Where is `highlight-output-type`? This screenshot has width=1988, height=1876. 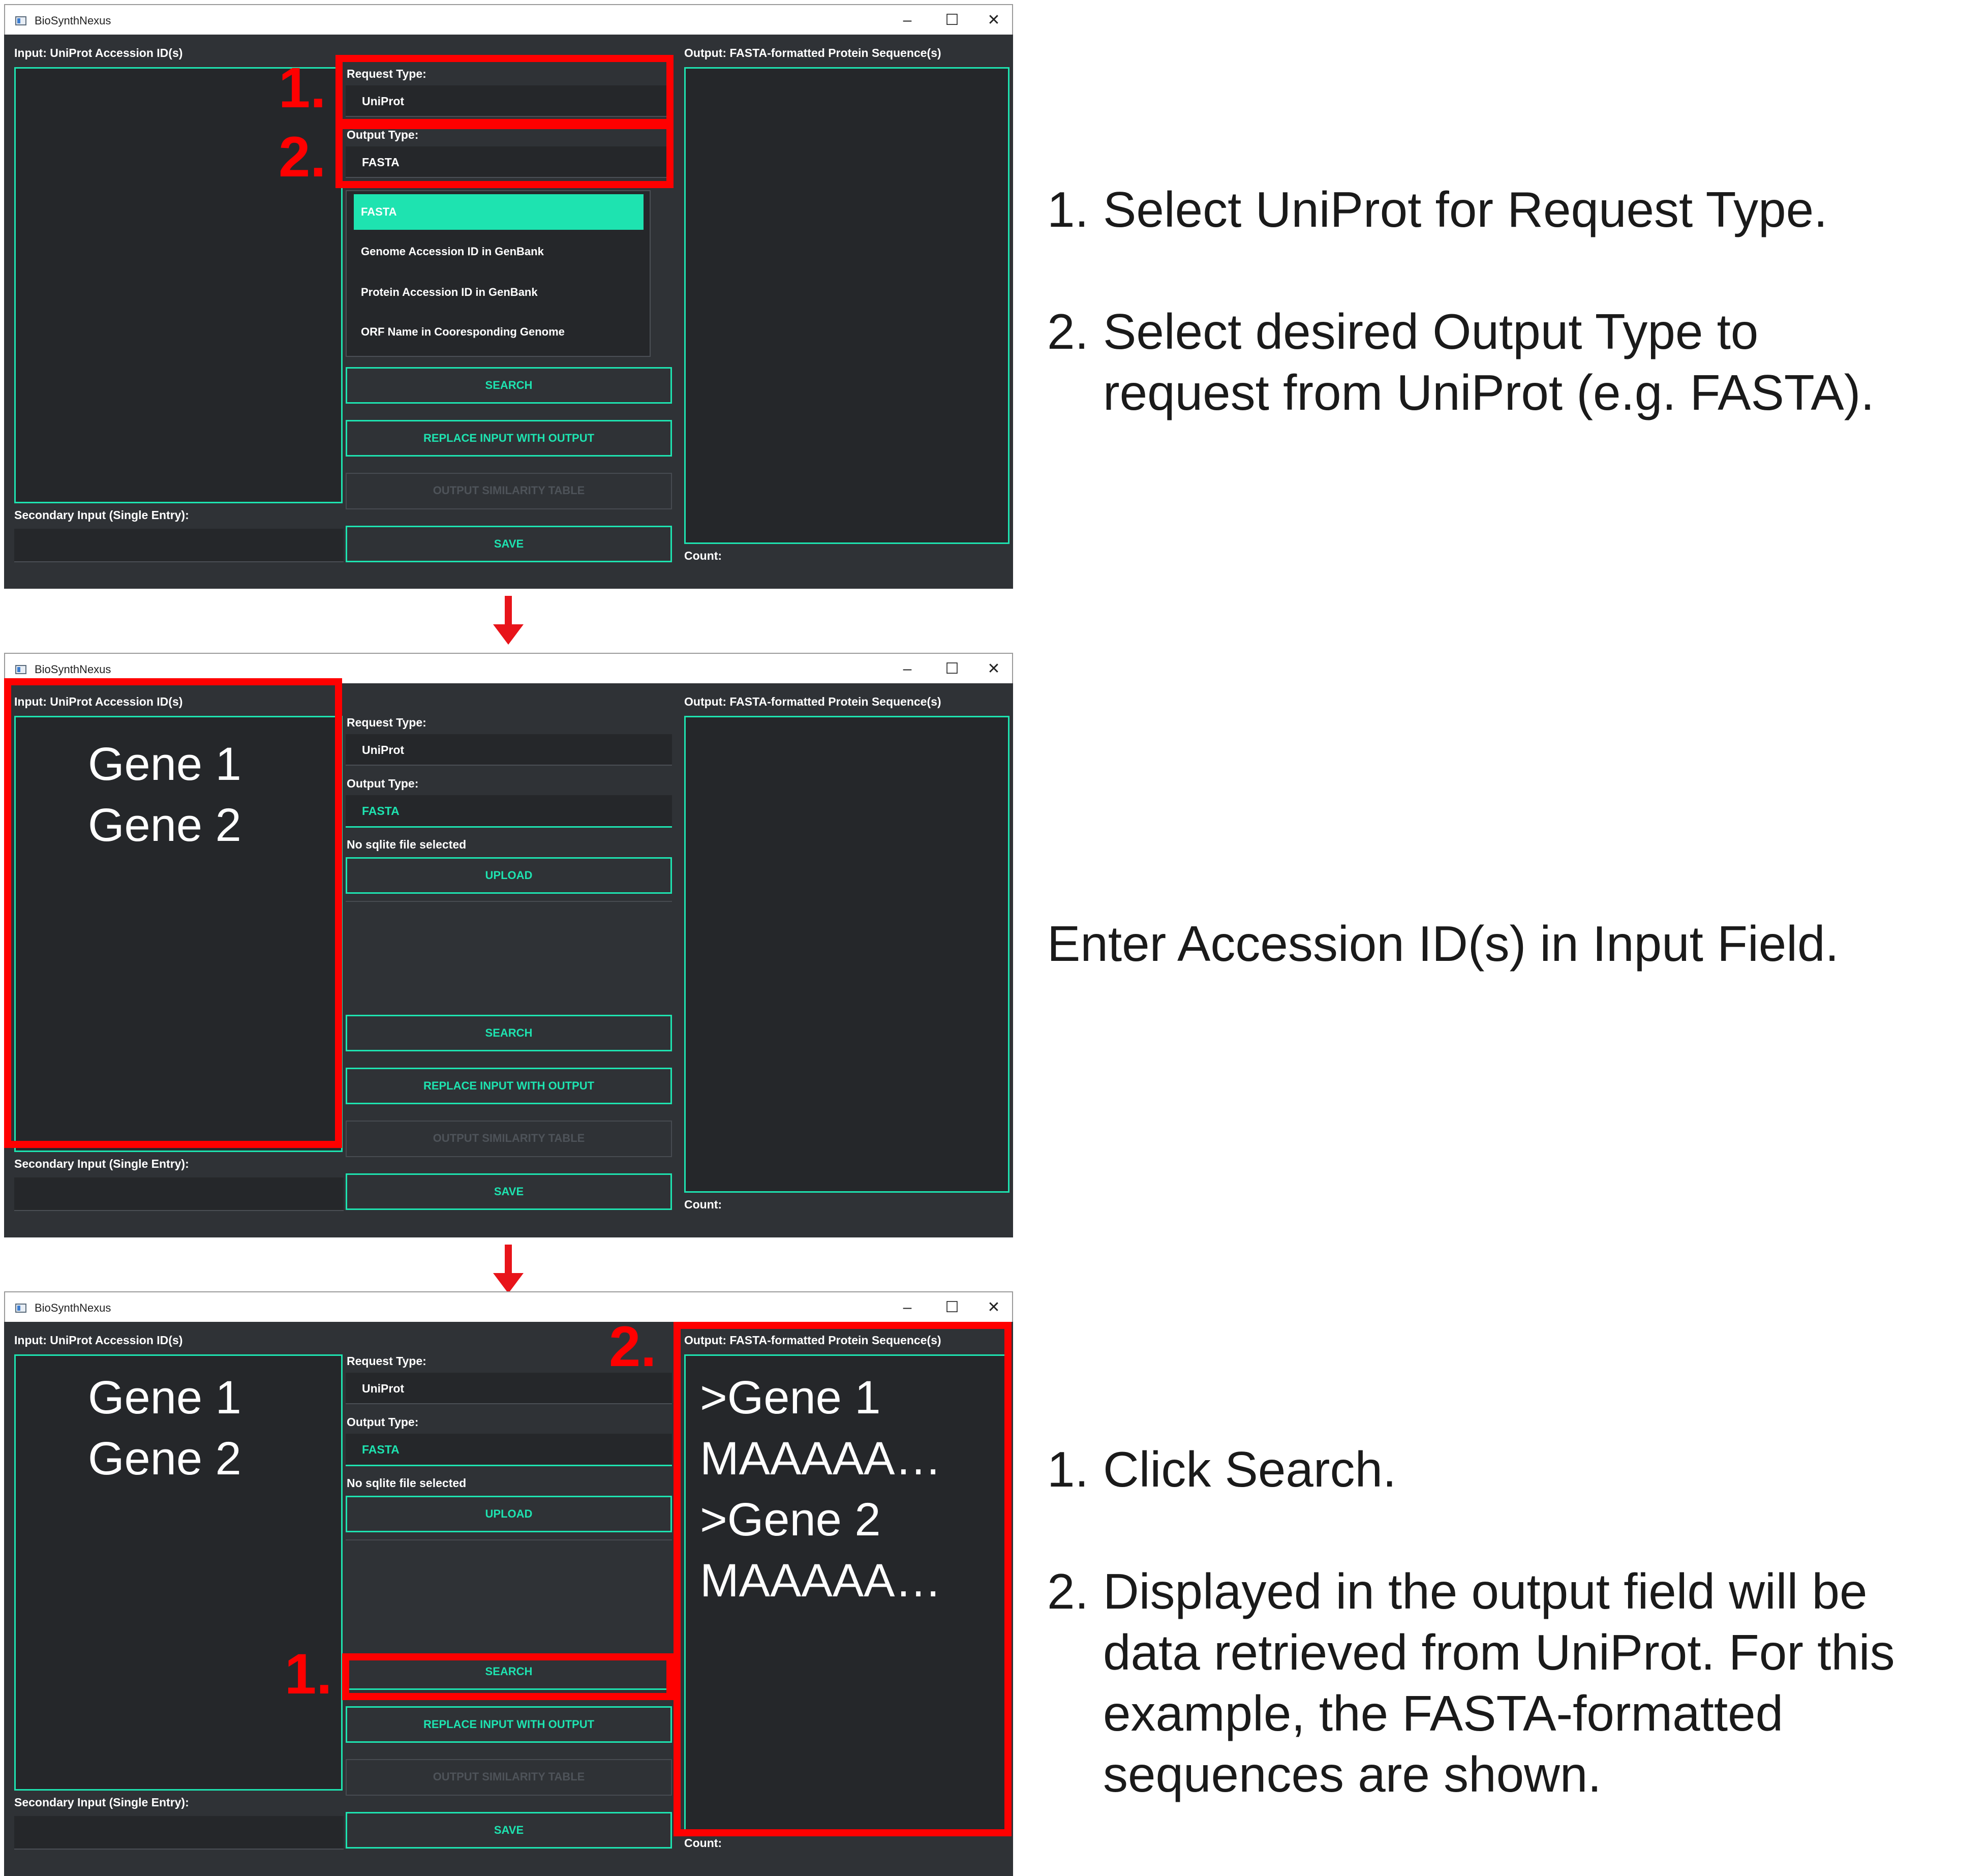
highlight-output-type is located at coordinates (505, 155).